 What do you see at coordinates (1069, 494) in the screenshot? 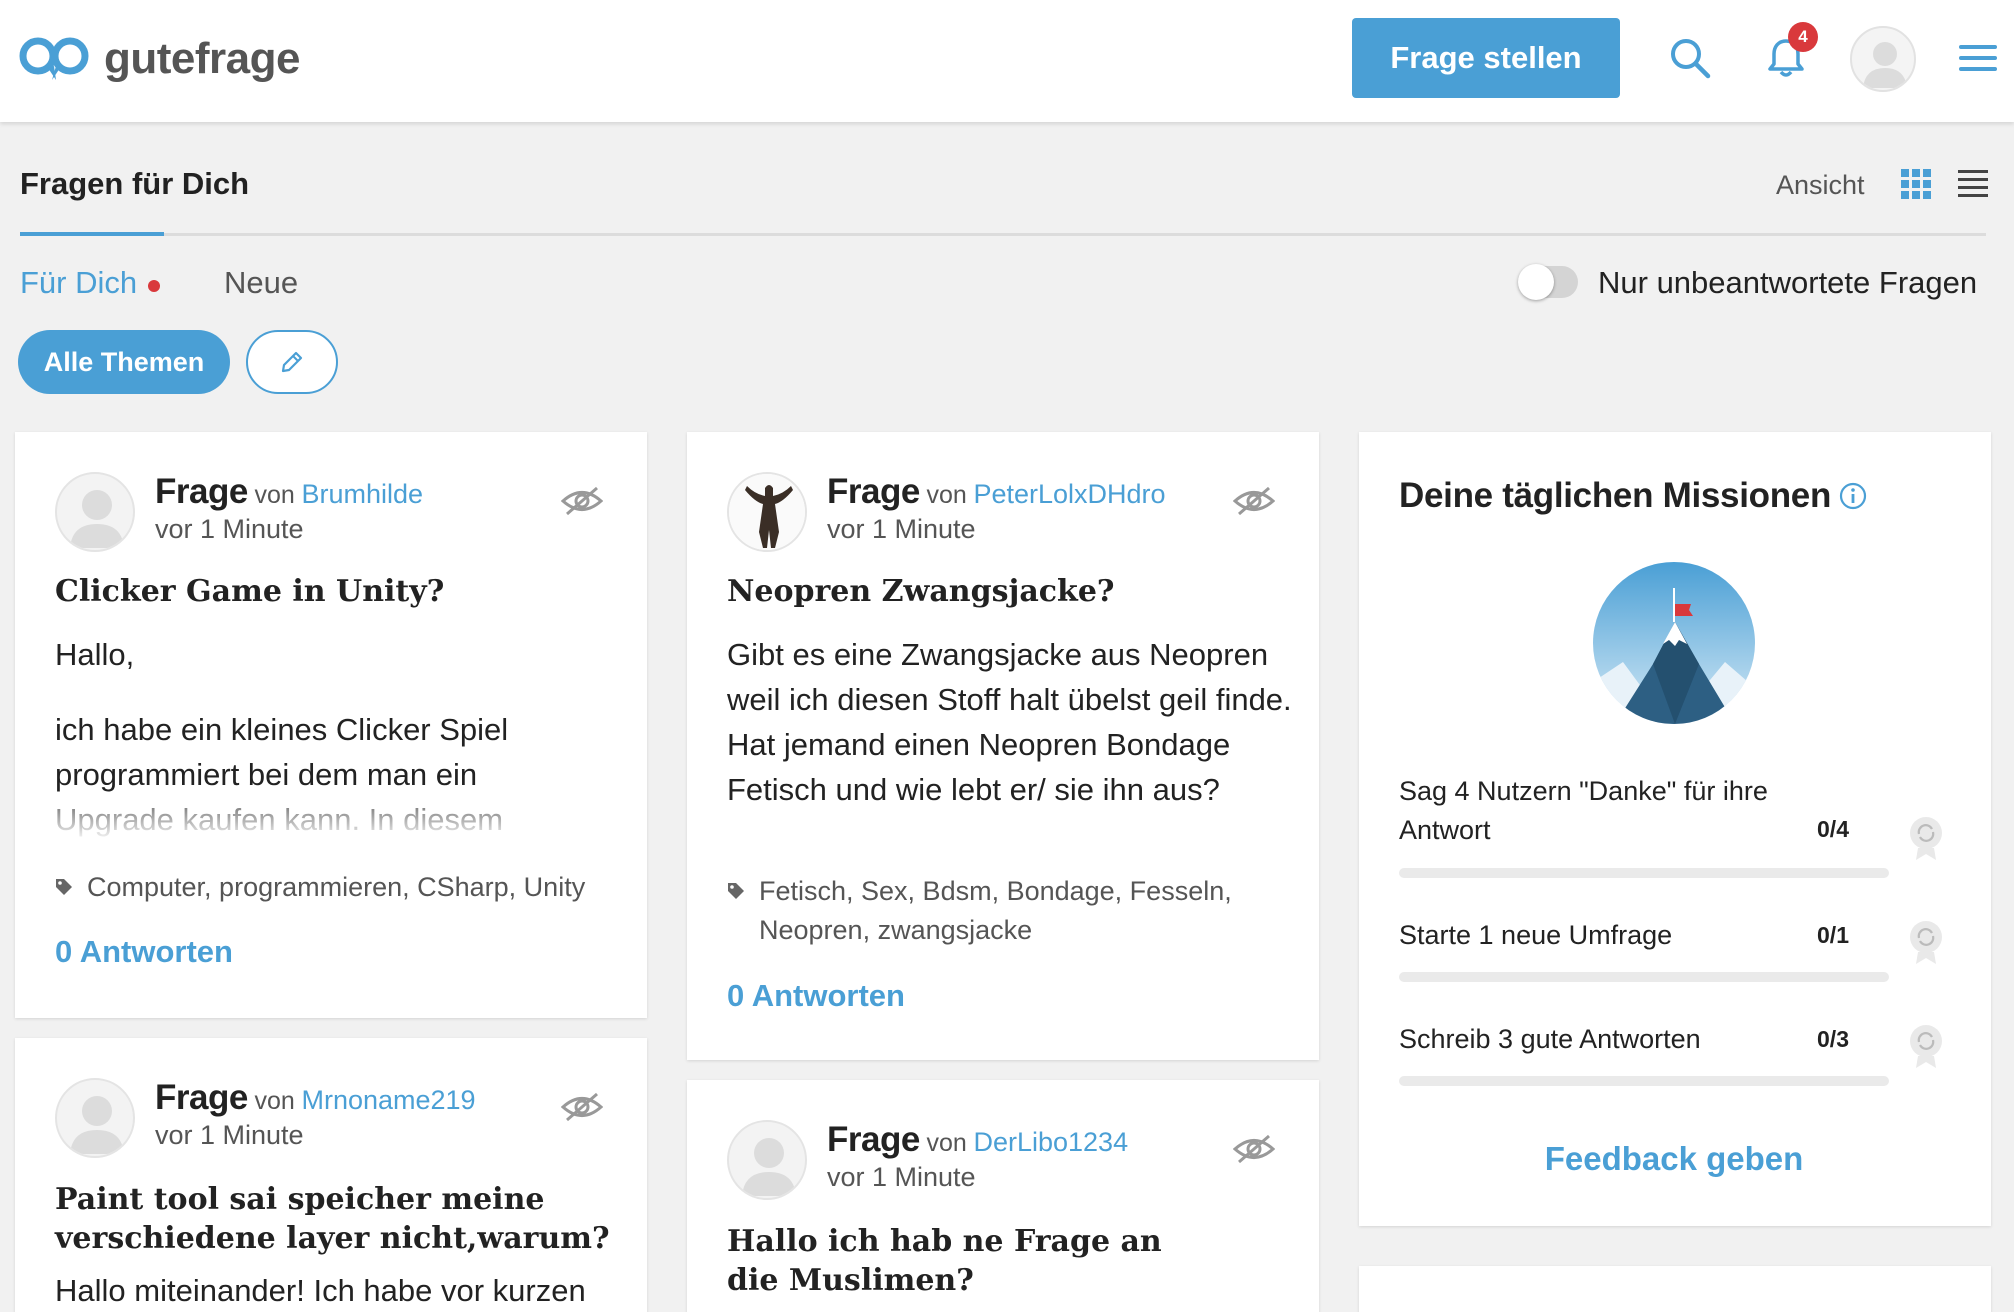
I see `author-link: PeterLolxDHdro` at bounding box center [1069, 494].